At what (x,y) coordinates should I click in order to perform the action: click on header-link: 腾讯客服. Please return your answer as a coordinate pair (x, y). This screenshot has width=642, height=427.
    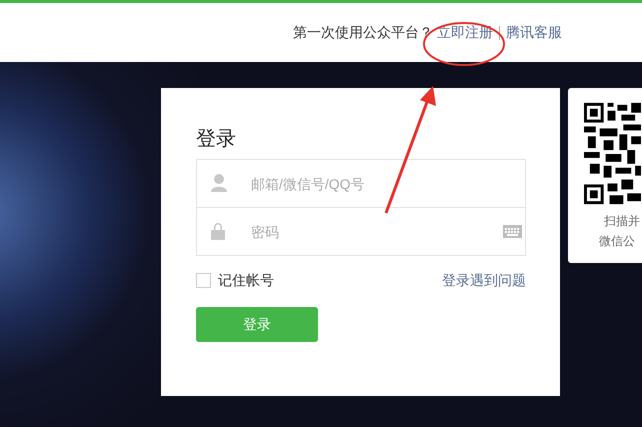
    Looking at the image, I should click on (534, 32).